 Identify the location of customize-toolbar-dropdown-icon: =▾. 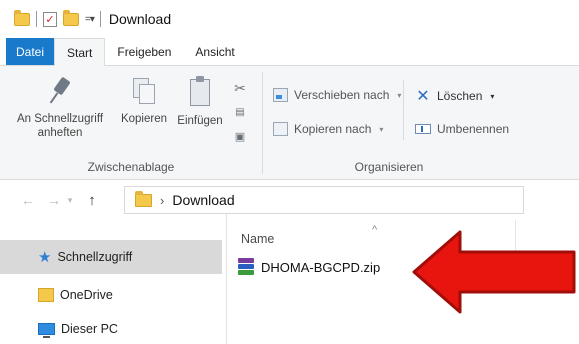
(90, 19).